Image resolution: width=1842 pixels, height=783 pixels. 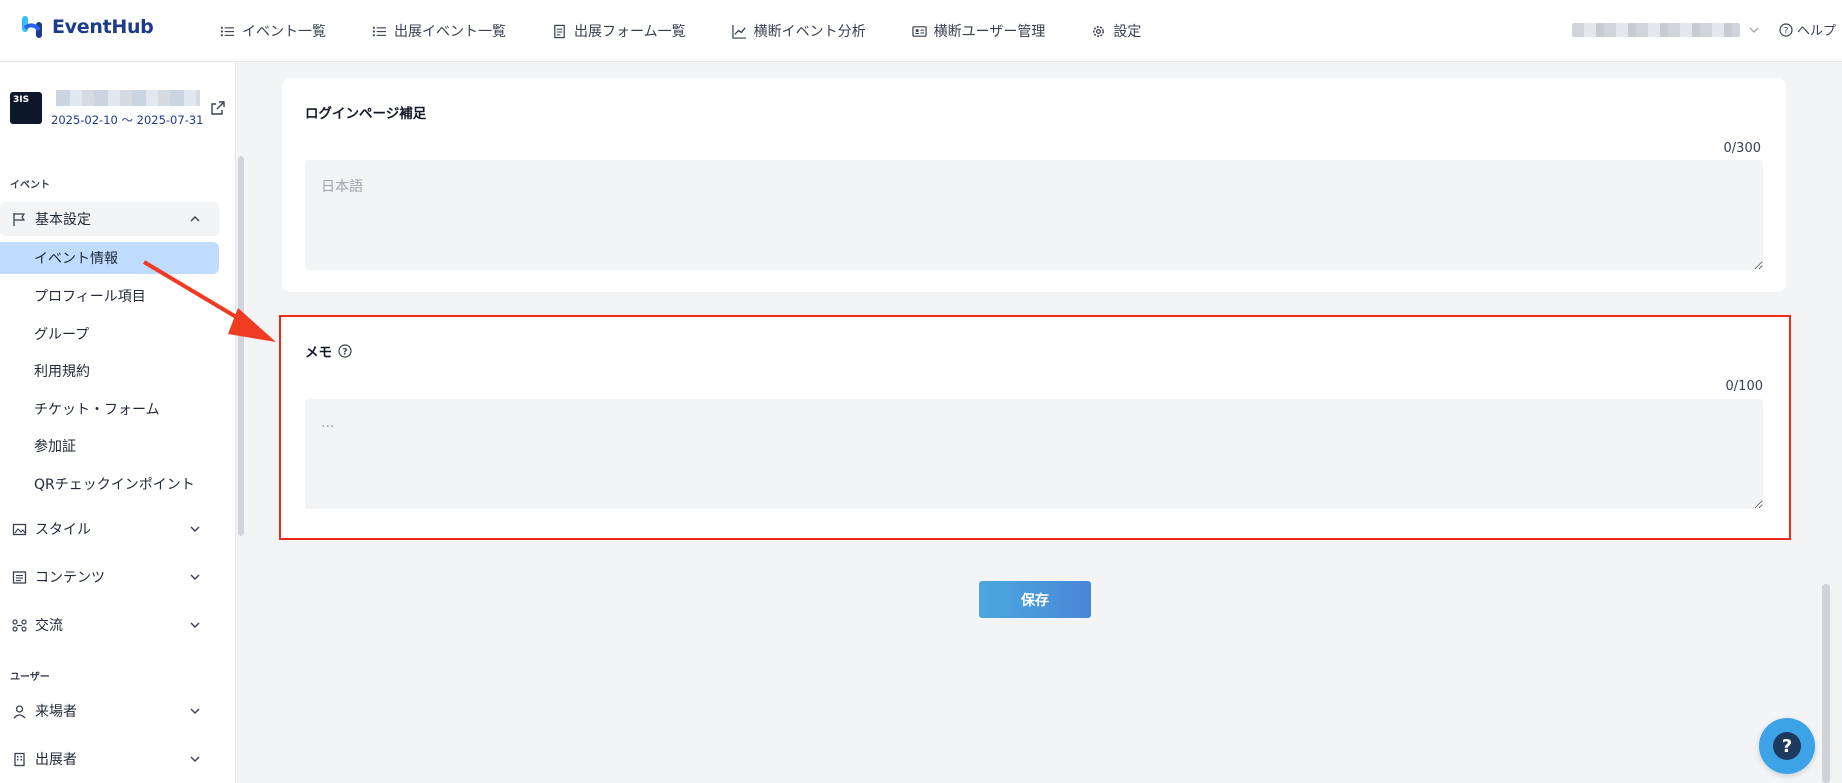 What do you see at coordinates (1817, 31) in the screenshot?
I see `help-label: ヘルプ` at bounding box center [1817, 31].